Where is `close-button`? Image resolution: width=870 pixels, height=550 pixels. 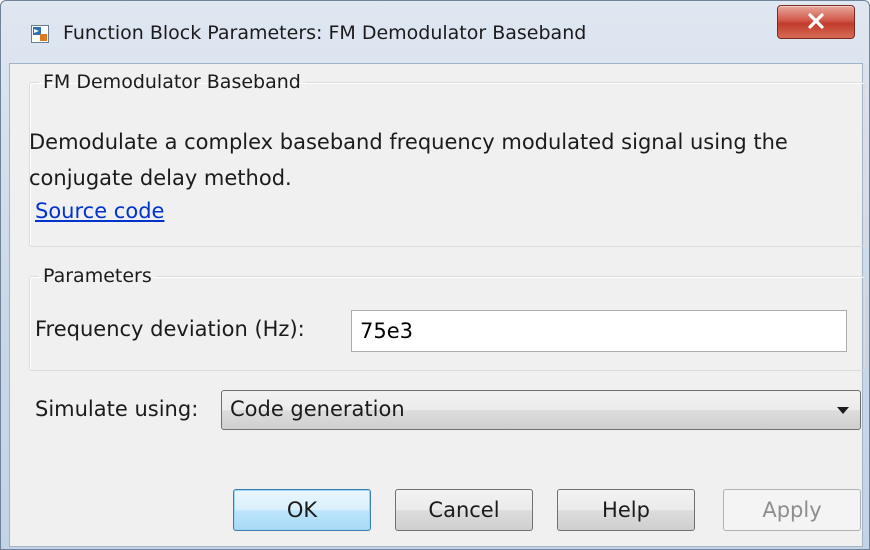
close-button is located at coordinates (816, 22).